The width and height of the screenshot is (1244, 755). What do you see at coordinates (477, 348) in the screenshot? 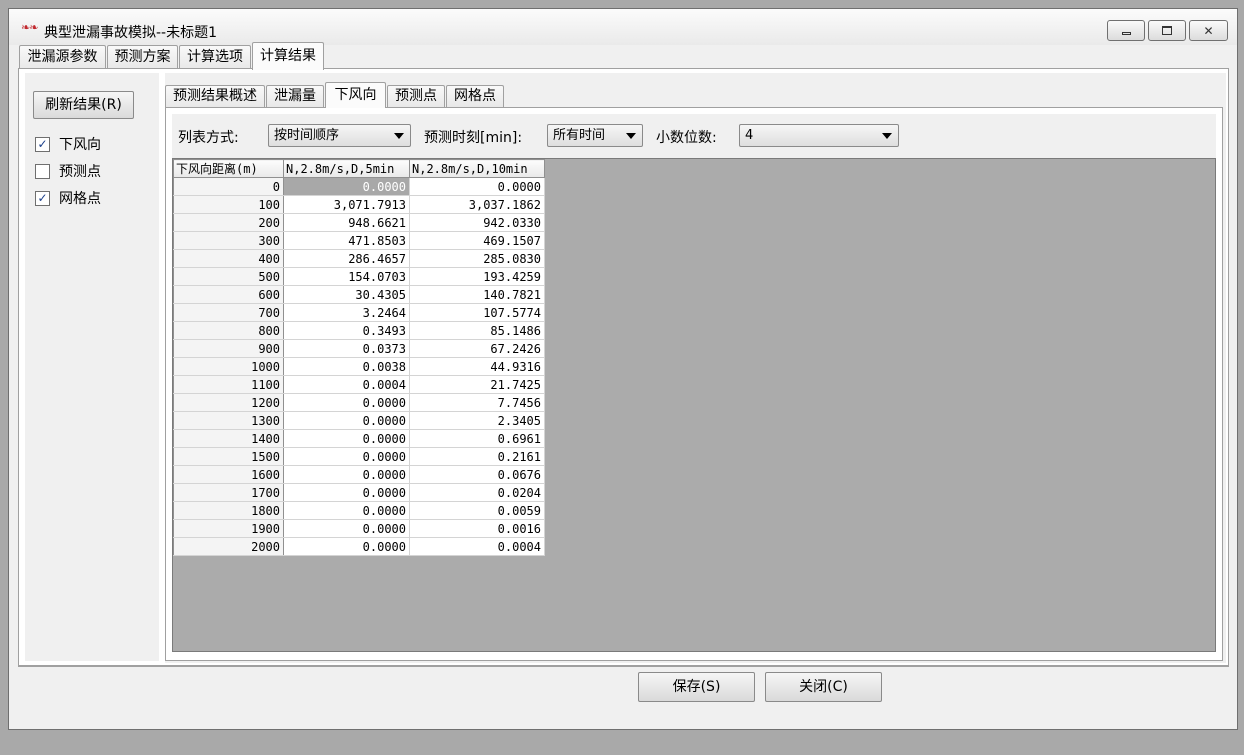
I see `table-cell: 67.2426` at bounding box center [477, 348].